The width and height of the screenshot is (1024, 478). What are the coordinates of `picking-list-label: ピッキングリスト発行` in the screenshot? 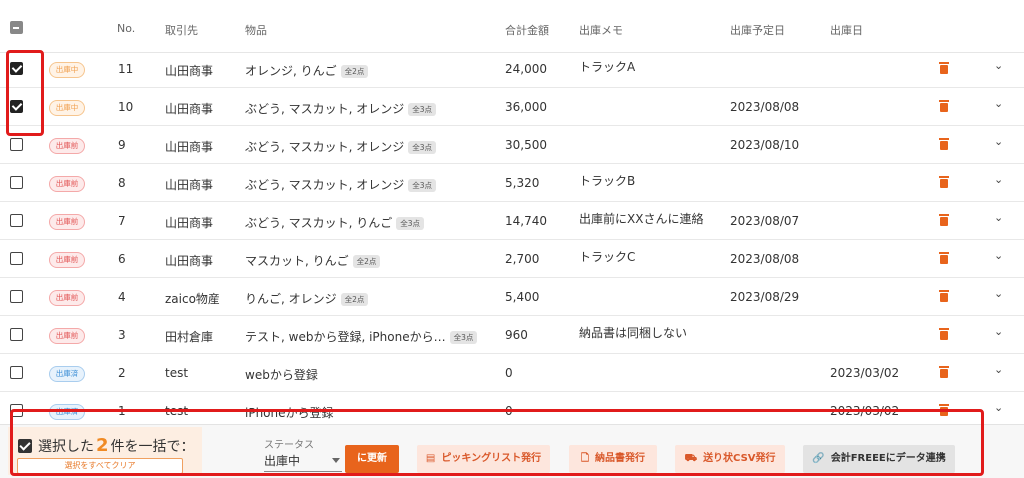 It's located at (491, 458).